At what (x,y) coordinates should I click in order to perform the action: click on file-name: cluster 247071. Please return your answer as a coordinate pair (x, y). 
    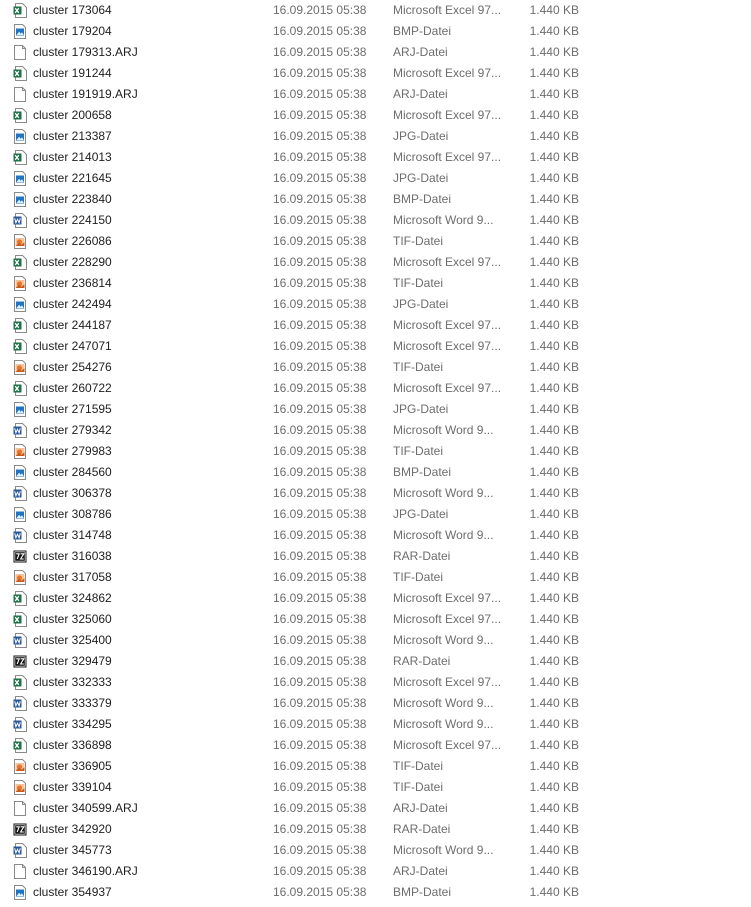
    Looking at the image, I should click on (72, 346).